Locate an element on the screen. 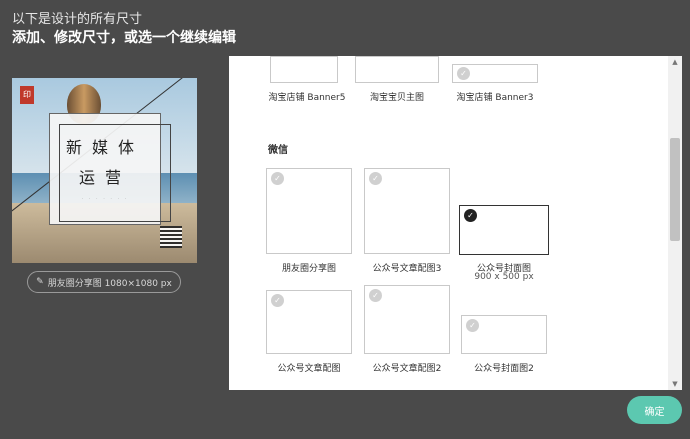 The height and width of the screenshot is (439, 690). size-card-official-cover: ✓ is located at coordinates (504, 230).